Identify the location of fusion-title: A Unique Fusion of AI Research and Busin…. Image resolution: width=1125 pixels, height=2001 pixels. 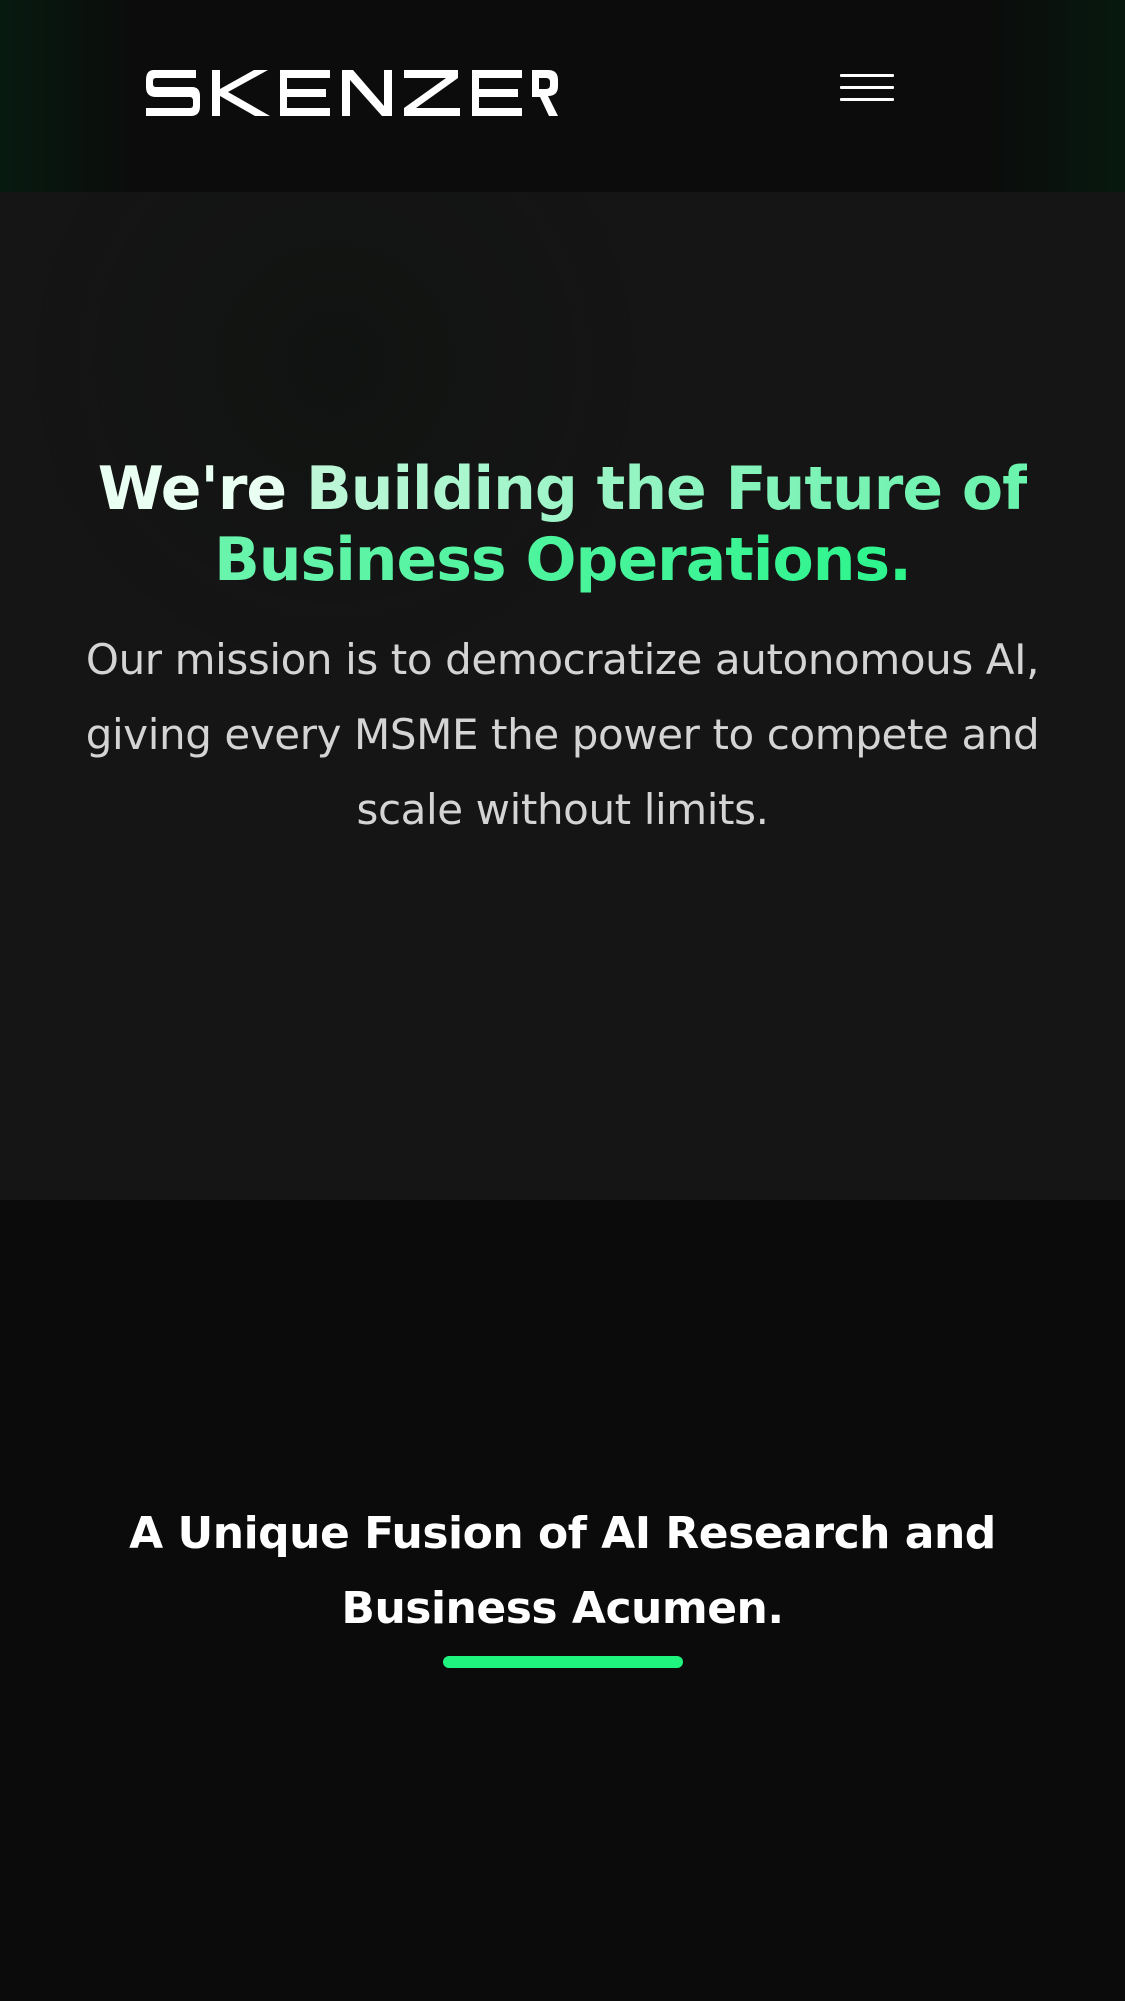
(562, 1571).